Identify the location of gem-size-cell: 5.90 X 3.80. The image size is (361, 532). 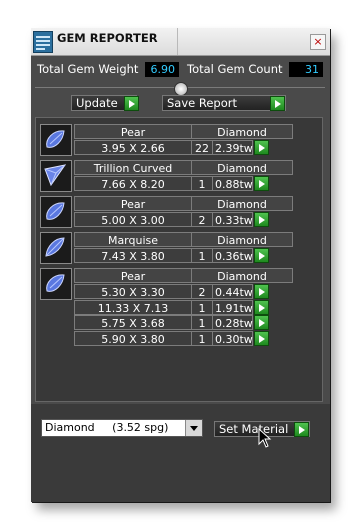
(133, 339).